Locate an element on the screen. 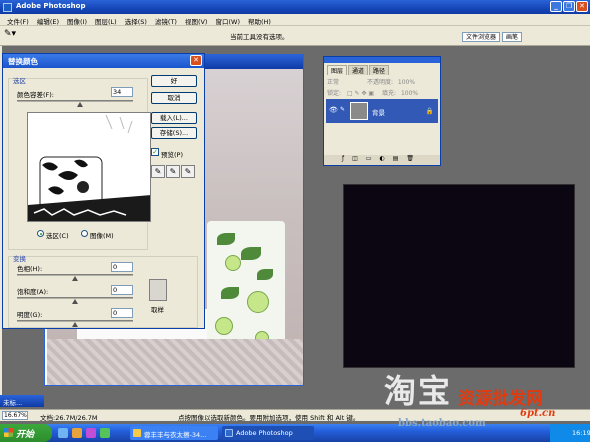  selection-group-label: 选区 is located at coordinates (19, 81).